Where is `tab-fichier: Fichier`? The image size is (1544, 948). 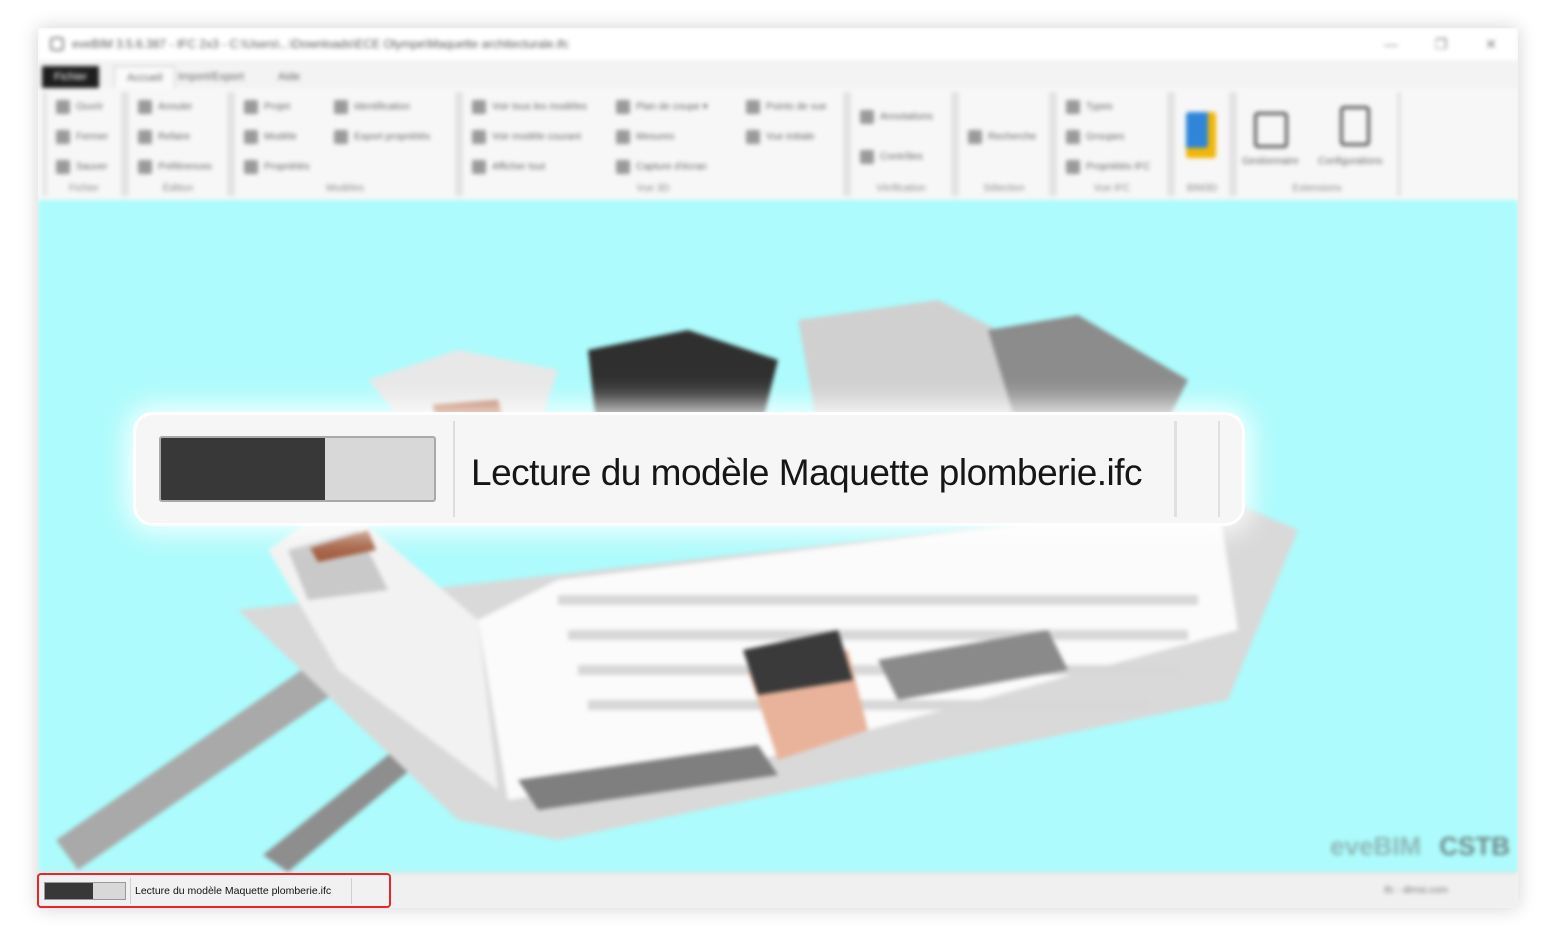 tab-fichier: Fichier is located at coordinates (71, 77).